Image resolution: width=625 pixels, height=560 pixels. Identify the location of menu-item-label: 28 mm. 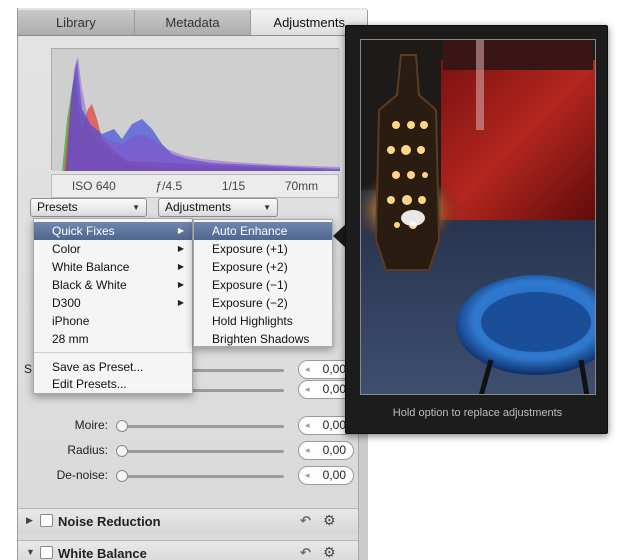
(70, 339).